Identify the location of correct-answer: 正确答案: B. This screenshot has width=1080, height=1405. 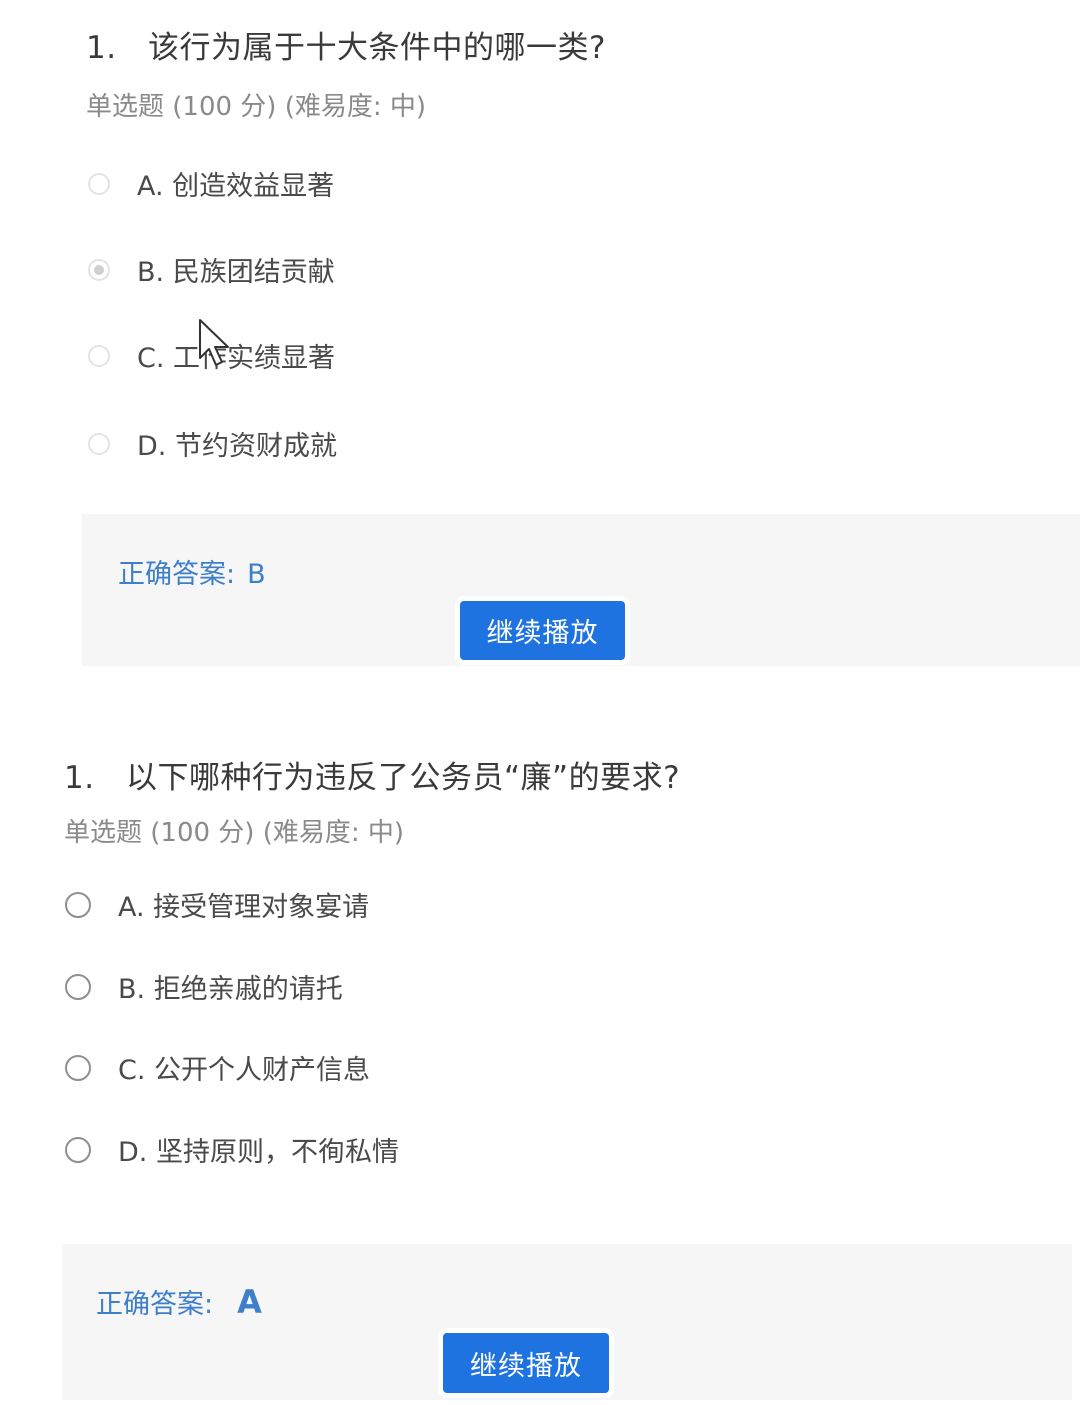
(192, 571).